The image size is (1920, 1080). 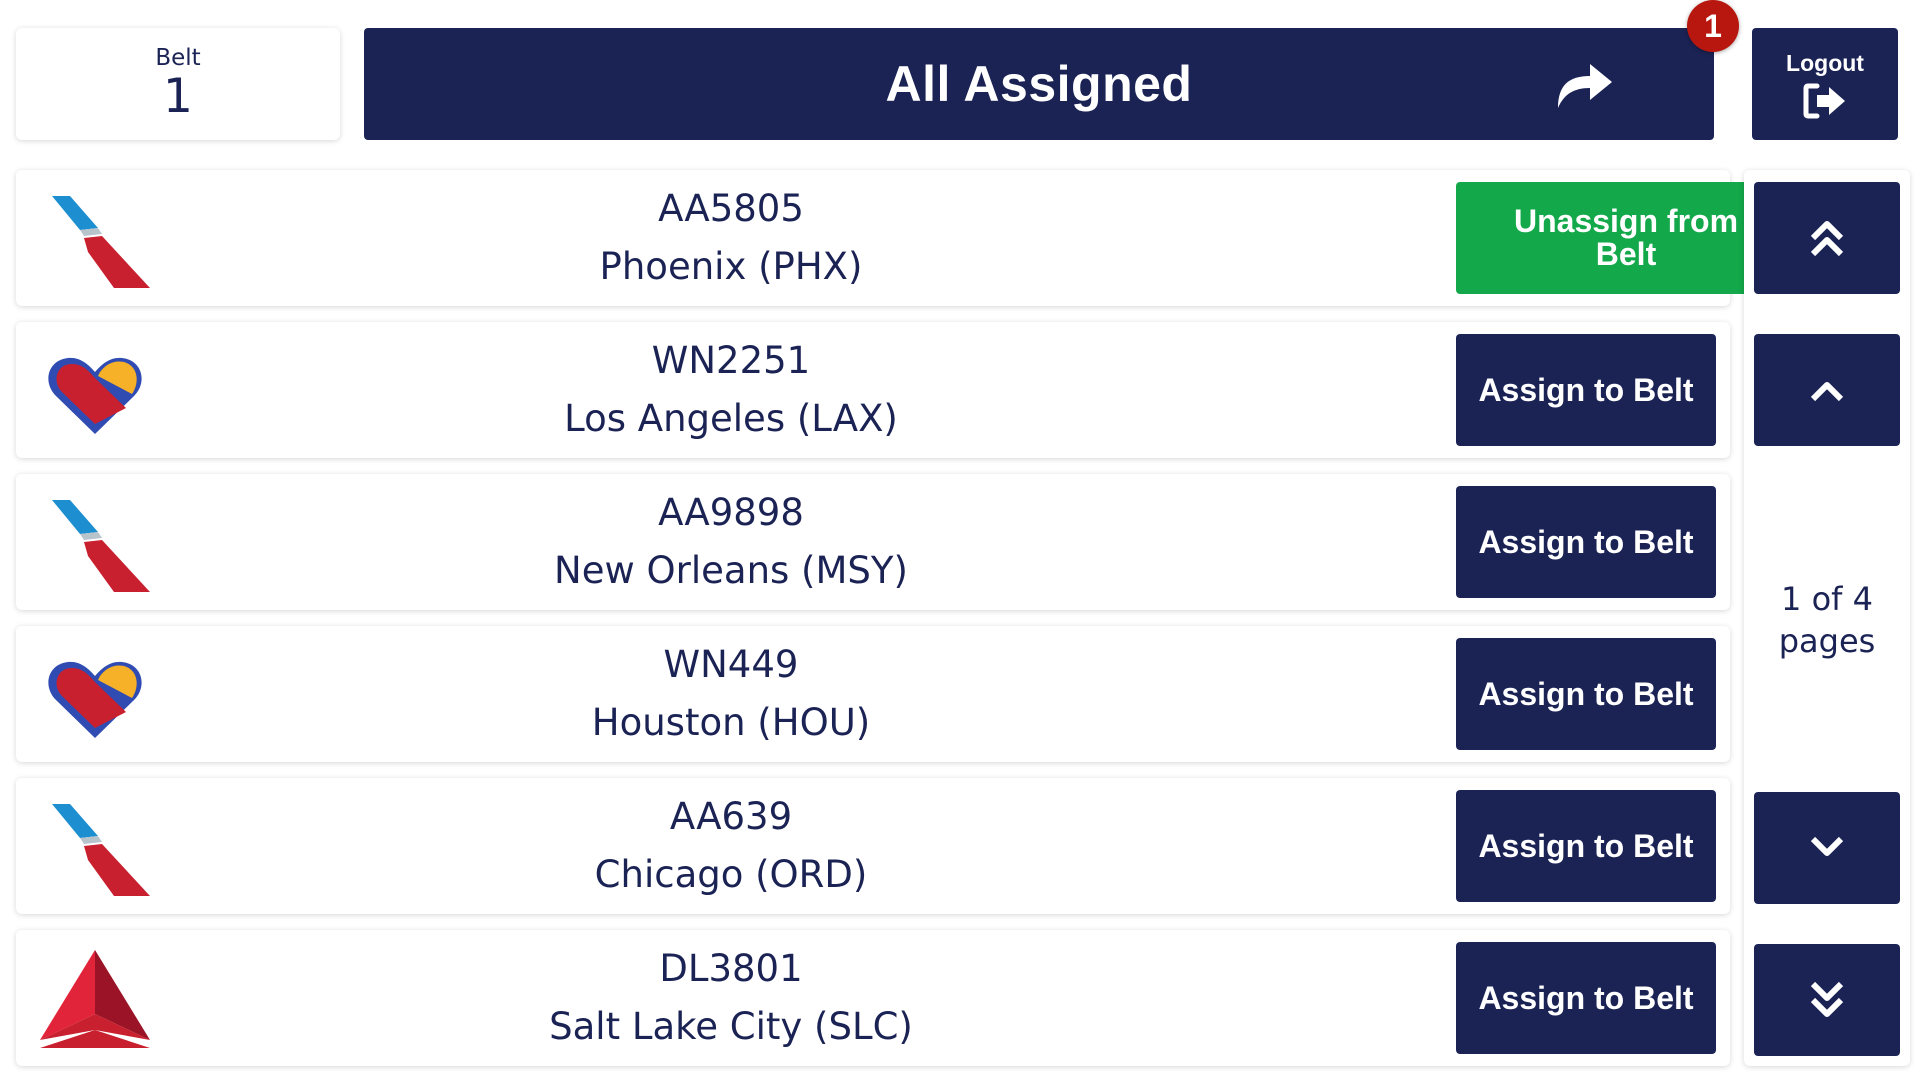 What do you see at coordinates (1713, 26) in the screenshot?
I see `notification-badge: 1` at bounding box center [1713, 26].